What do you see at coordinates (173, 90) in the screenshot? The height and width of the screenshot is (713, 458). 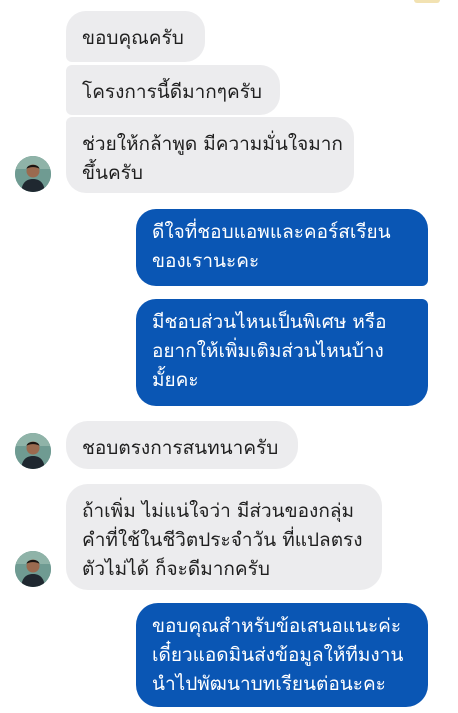 I see `incoming-message-bubble: โครงการนี้ดีมากๆครับ` at bounding box center [173, 90].